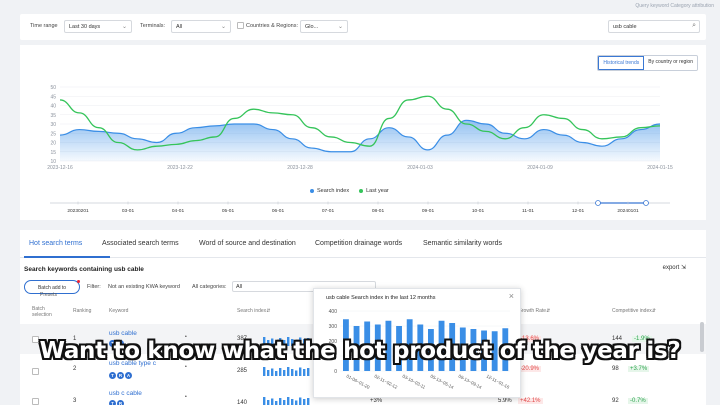  What do you see at coordinates (442, 381) in the screenshot?
I see `popup-x-tick-label: 05-13~05-14` at bounding box center [442, 381].